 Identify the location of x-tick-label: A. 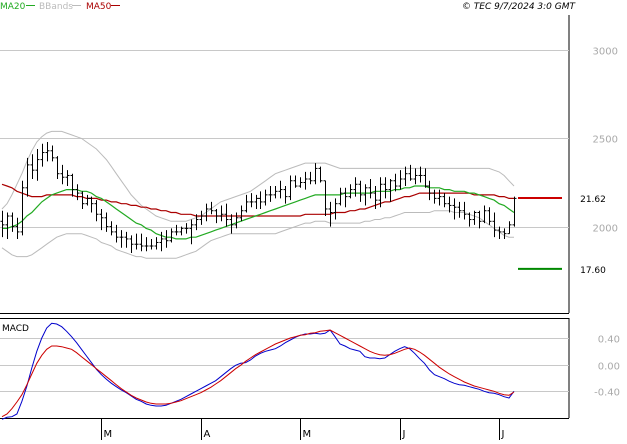
(207, 434).